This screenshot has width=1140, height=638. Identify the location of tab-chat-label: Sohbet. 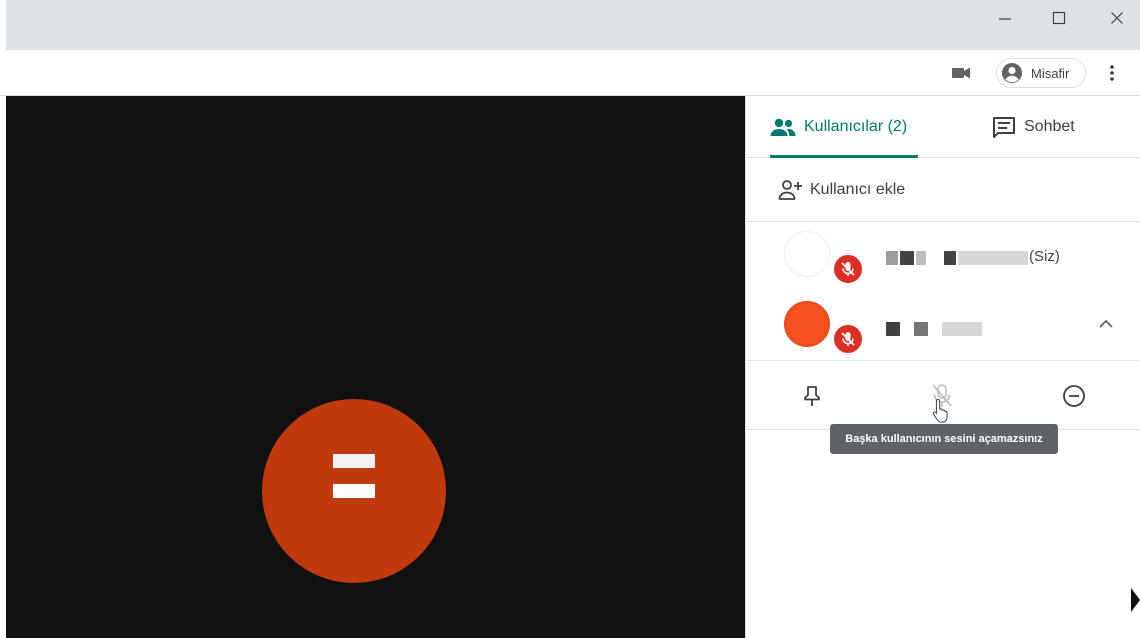
(1049, 126).